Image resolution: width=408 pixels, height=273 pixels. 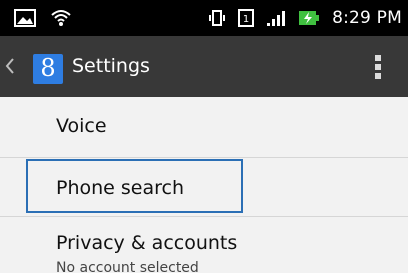 I want to click on vibrate-icon, so click(x=217, y=18).